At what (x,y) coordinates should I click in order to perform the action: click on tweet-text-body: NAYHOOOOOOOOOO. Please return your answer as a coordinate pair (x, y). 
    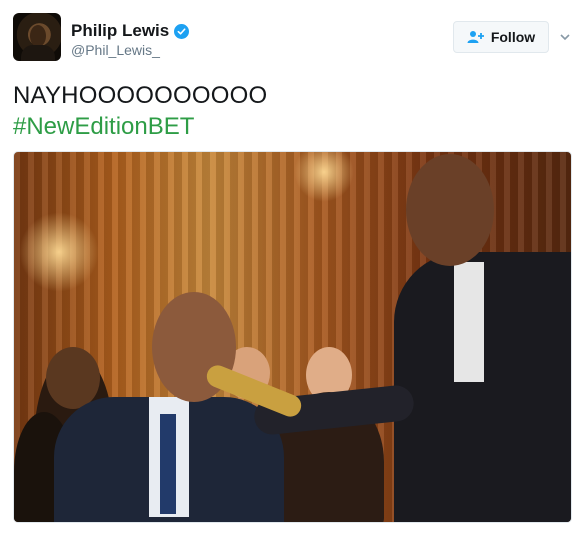
    Looking at the image, I should click on (140, 95).